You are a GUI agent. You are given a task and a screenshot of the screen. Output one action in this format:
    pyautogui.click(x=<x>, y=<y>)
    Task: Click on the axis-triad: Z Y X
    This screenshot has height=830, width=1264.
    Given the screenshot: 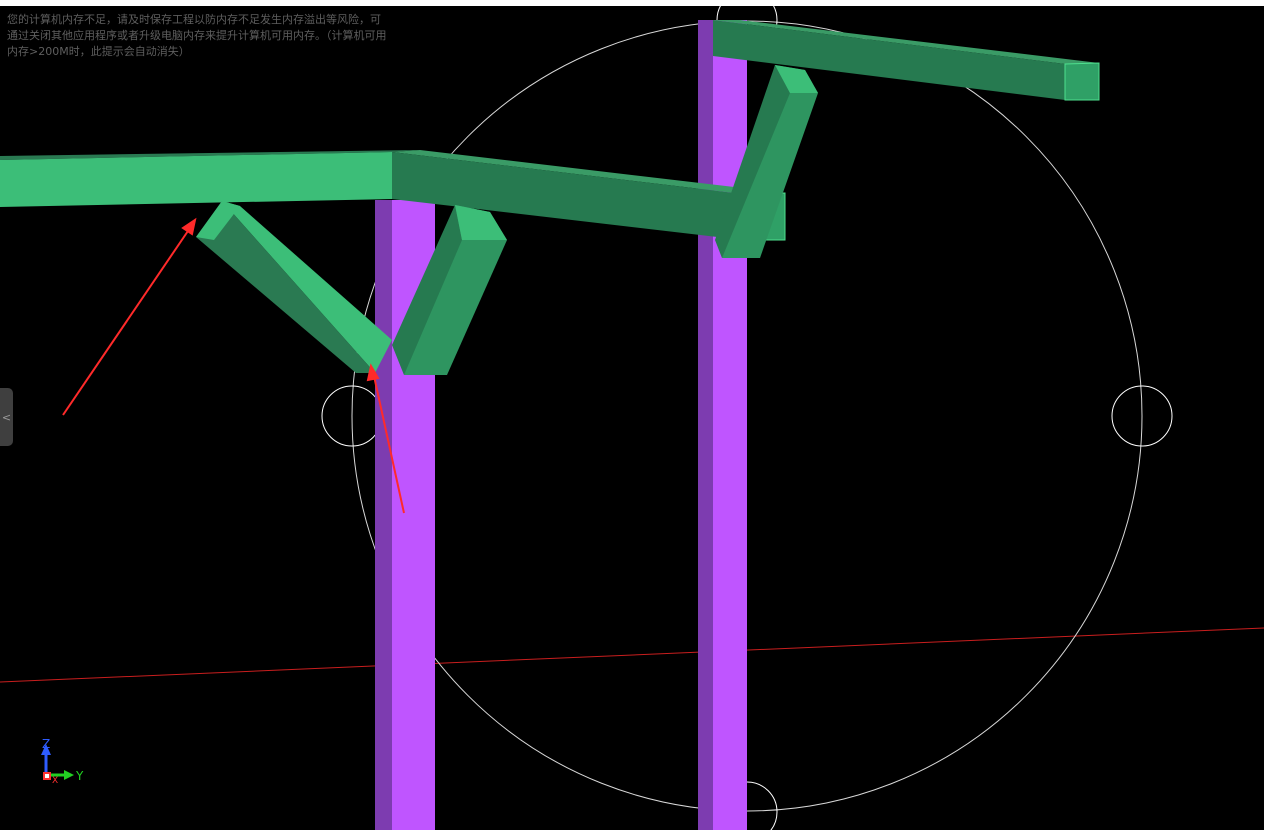 What is the action you would take?
    pyautogui.click(x=62, y=761)
    